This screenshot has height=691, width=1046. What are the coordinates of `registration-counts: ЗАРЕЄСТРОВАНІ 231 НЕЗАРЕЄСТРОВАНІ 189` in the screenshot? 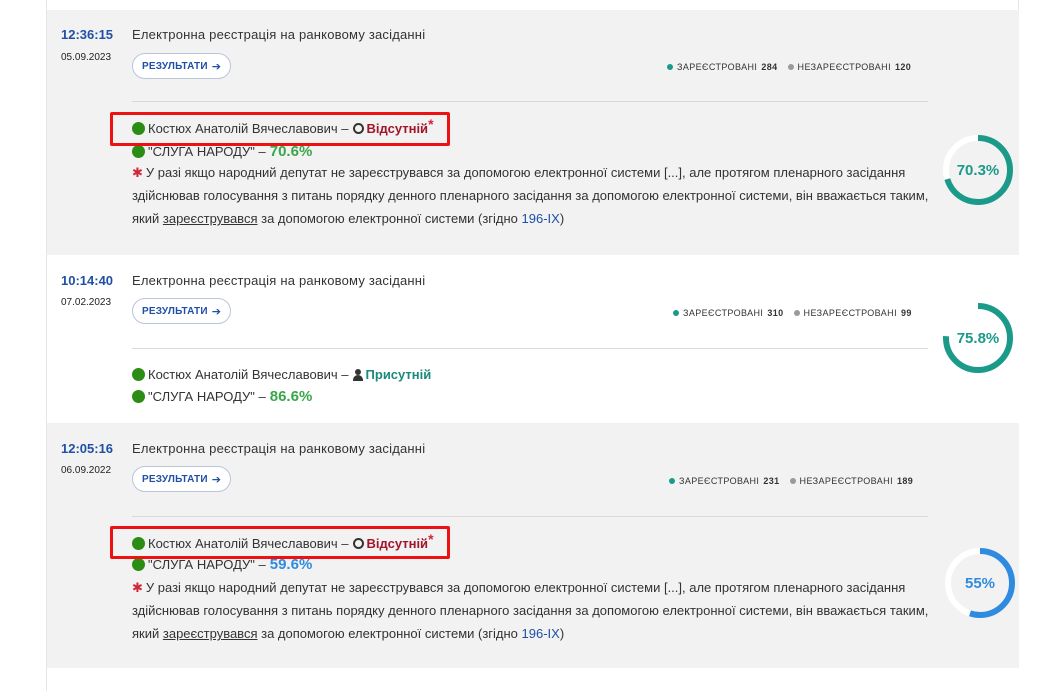 It's located at (791, 481).